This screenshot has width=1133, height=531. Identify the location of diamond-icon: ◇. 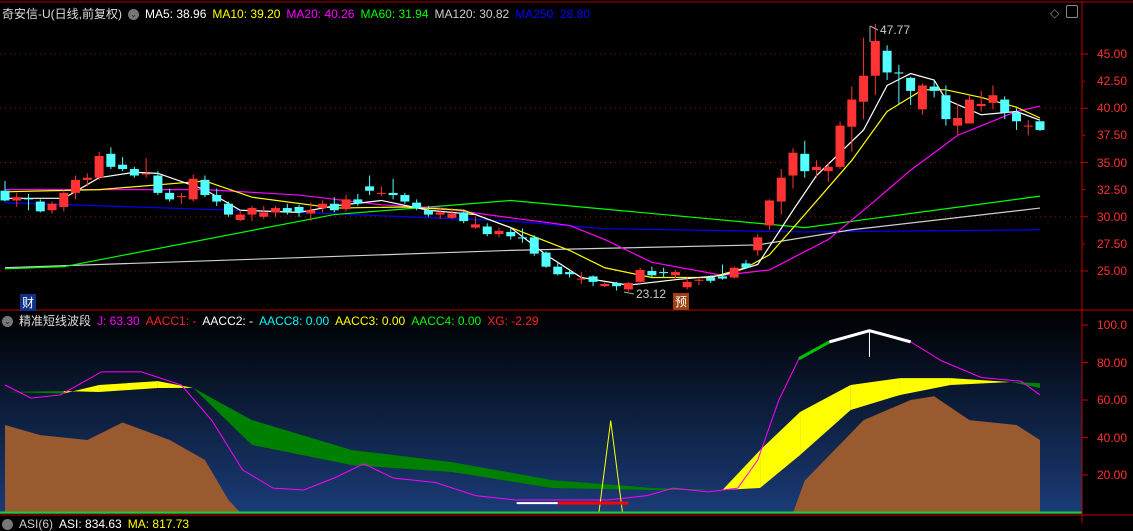
(1054, 13).